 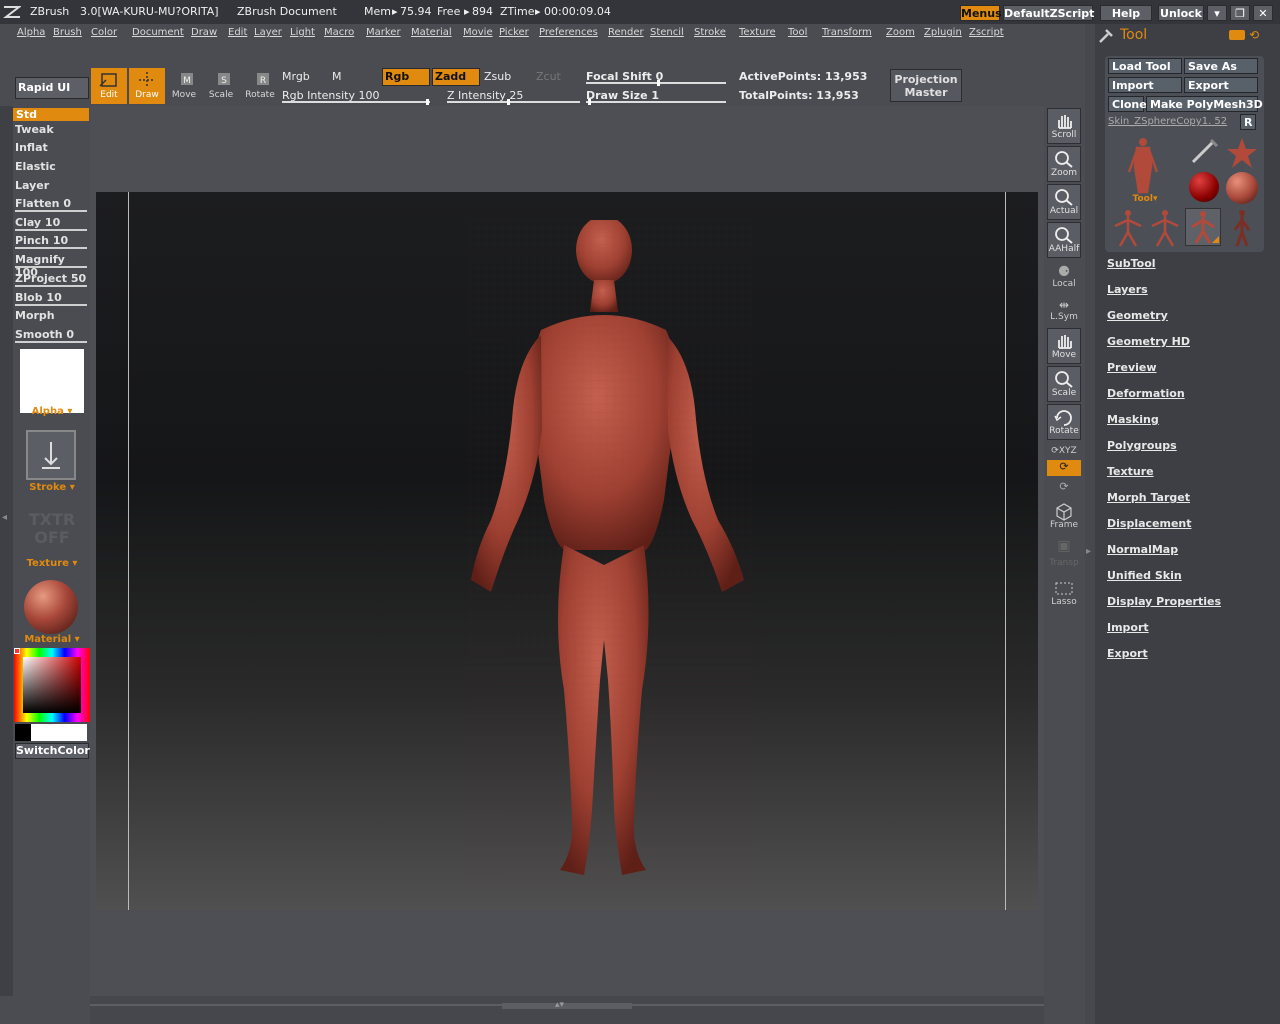 What do you see at coordinates (1144, 575) in the screenshot?
I see `menu-unified-skin: Unified Skin` at bounding box center [1144, 575].